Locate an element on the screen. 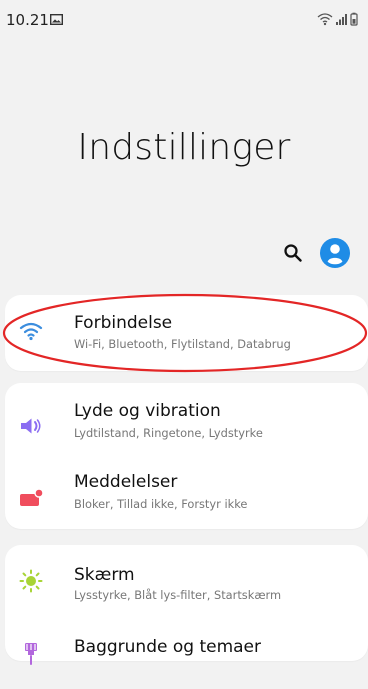  settings-item-wallpaper-themes: Baggrunde og temaer is located at coordinates (186, 653).